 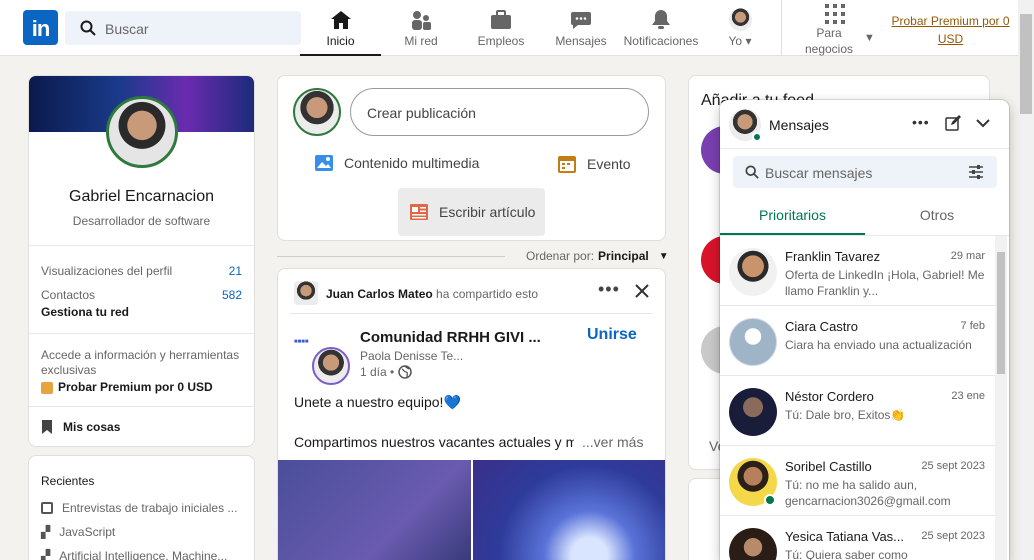 What do you see at coordinates (78, 532) in the screenshot?
I see `recent-item: ▞ JavaScript` at bounding box center [78, 532].